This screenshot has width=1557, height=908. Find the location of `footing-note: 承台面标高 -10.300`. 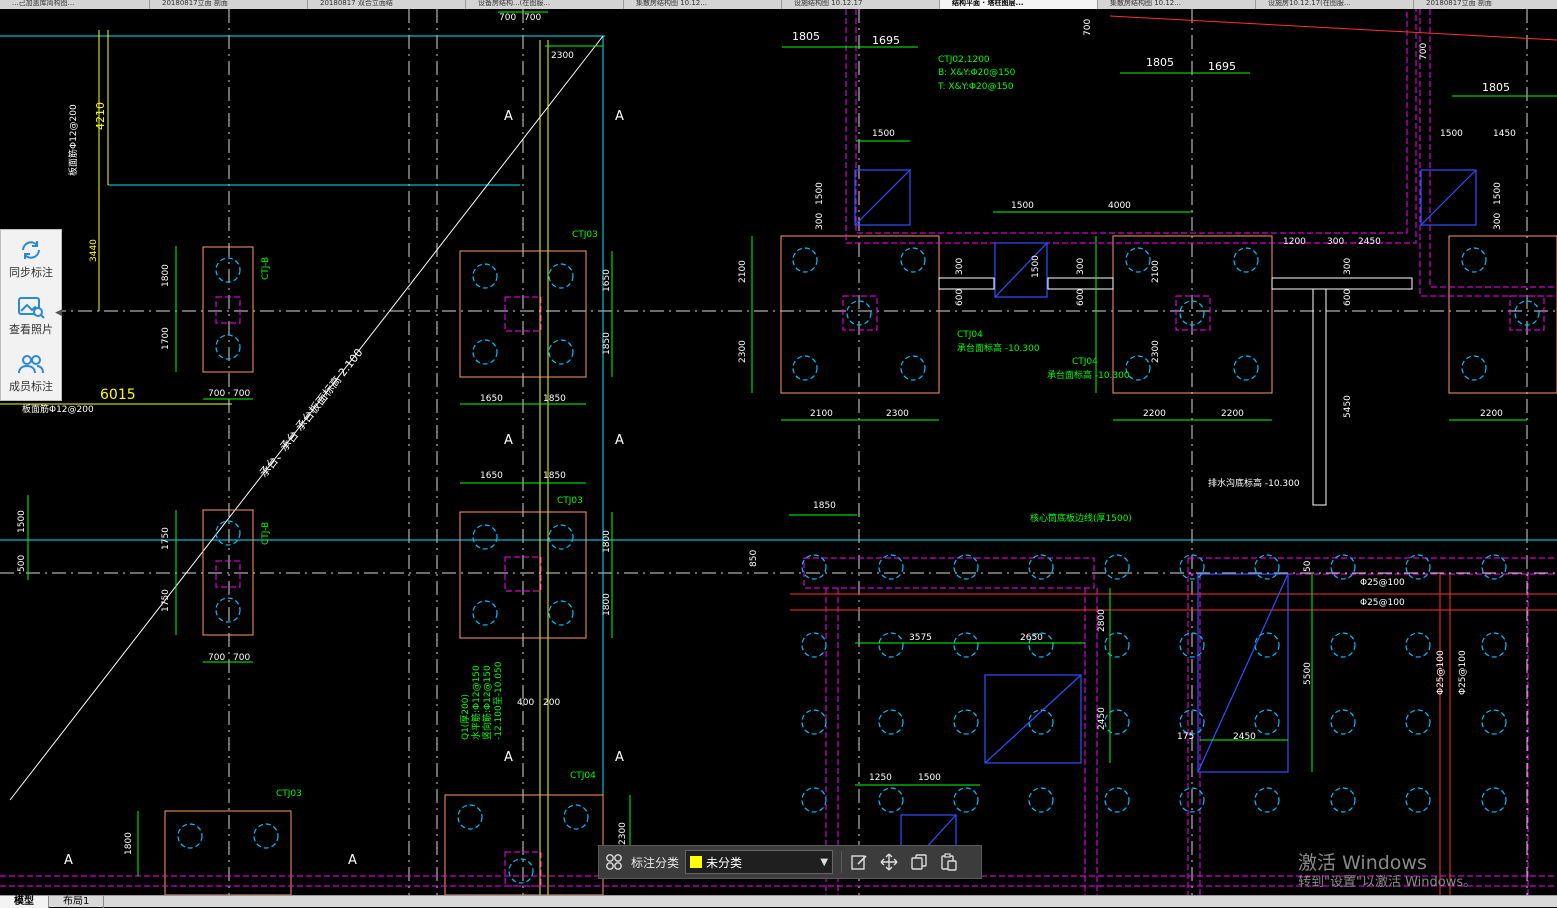

footing-note: 承台面标高 -10.300 is located at coordinates (998, 348).